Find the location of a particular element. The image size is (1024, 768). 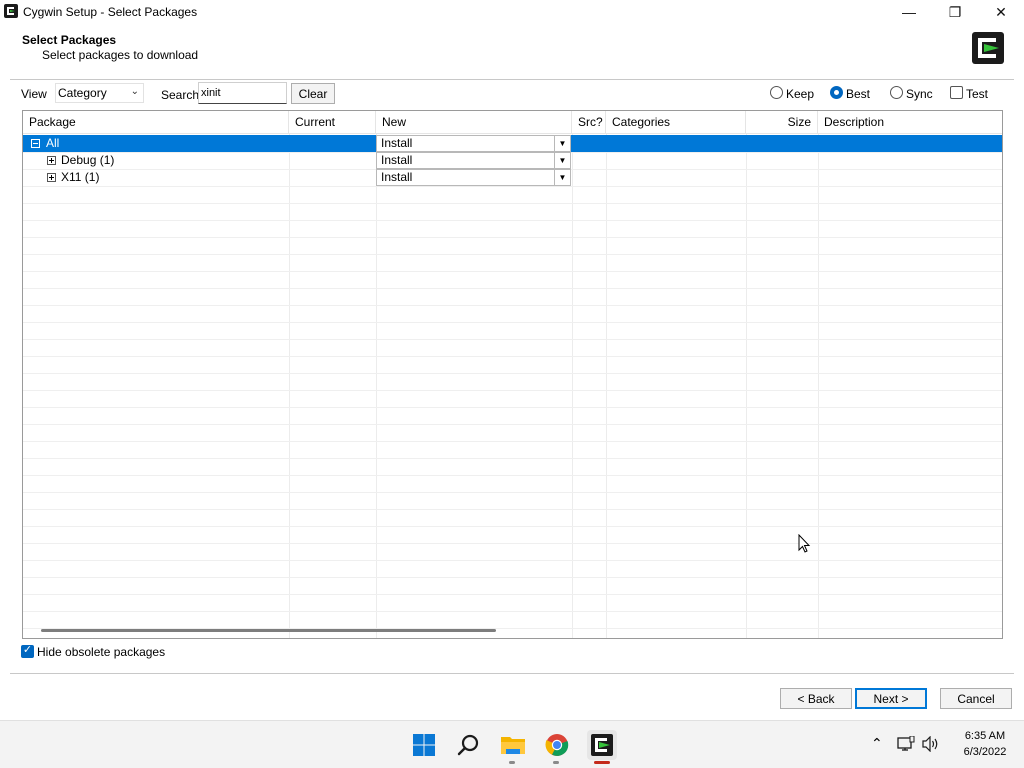

minimize-icon: — is located at coordinates (909, 12).